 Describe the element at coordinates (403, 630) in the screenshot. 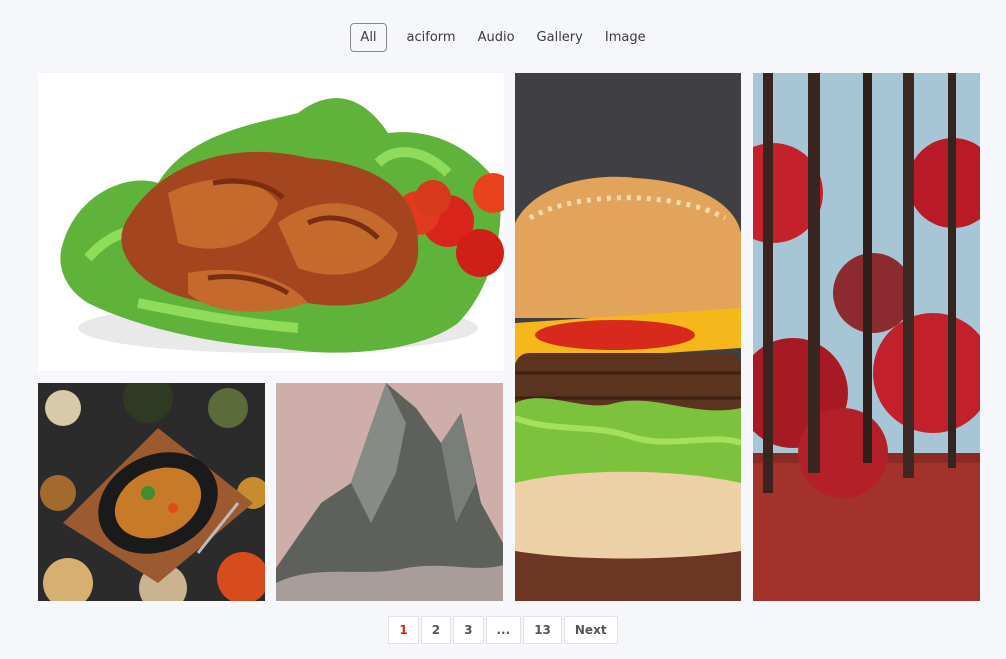

I see `page-1-button: 1` at that location.